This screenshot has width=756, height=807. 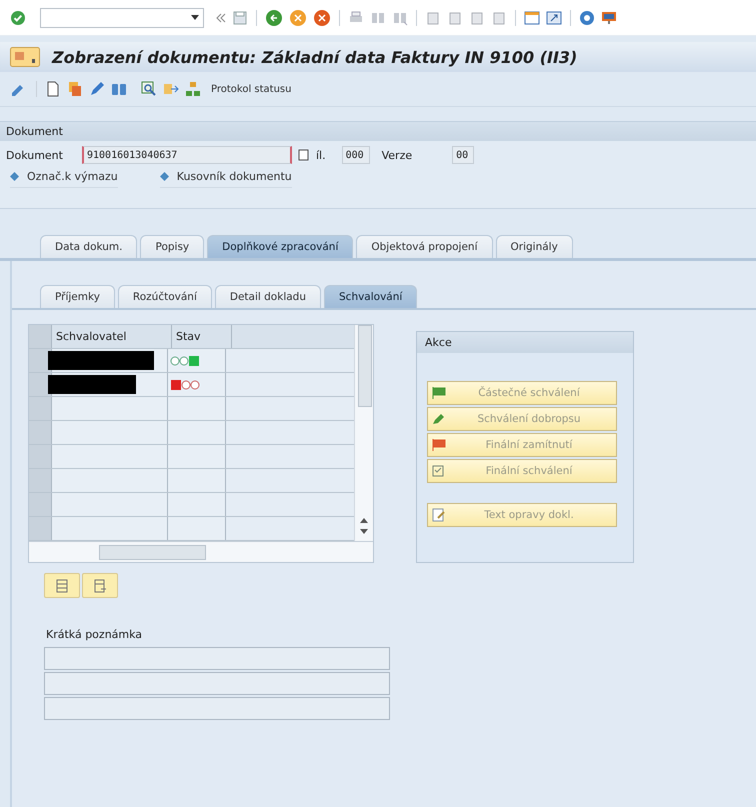 What do you see at coordinates (280, 246) in the screenshot?
I see `tab: Doplňkové zpracování` at bounding box center [280, 246].